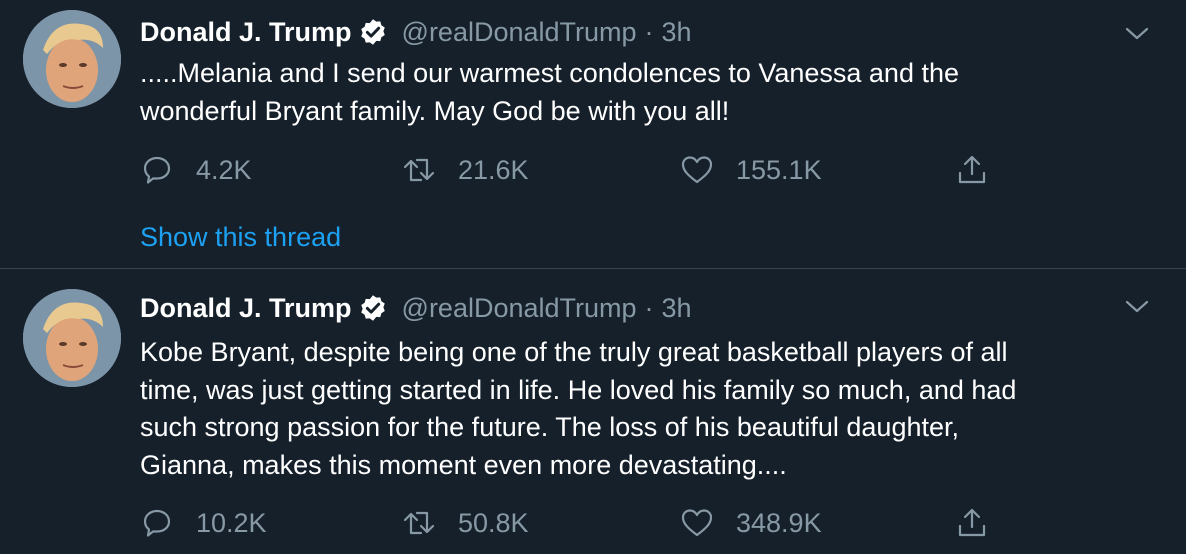 This screenshot has height=554, width=1186. Describe the element at coordinates (240, 237) in the screenshot. I see `show-thread-link: Show this thread` at that location.